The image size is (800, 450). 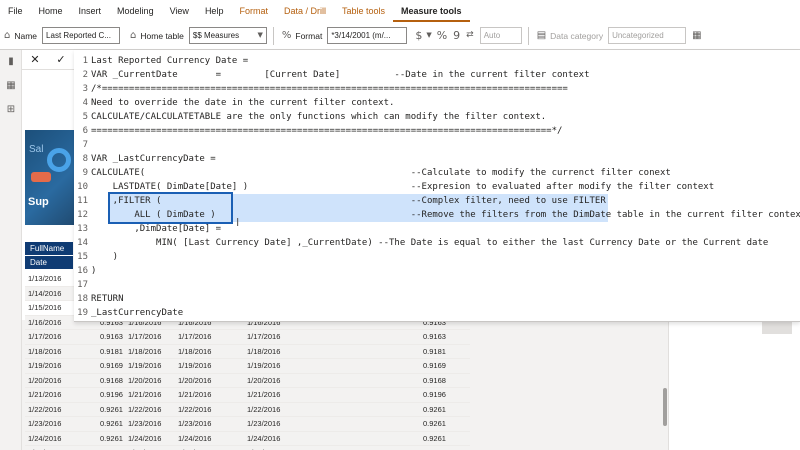 What do you see at coordinates (85, 117) in the screenshot?
I see `line-number: 5` at bounding box center [85, 117].